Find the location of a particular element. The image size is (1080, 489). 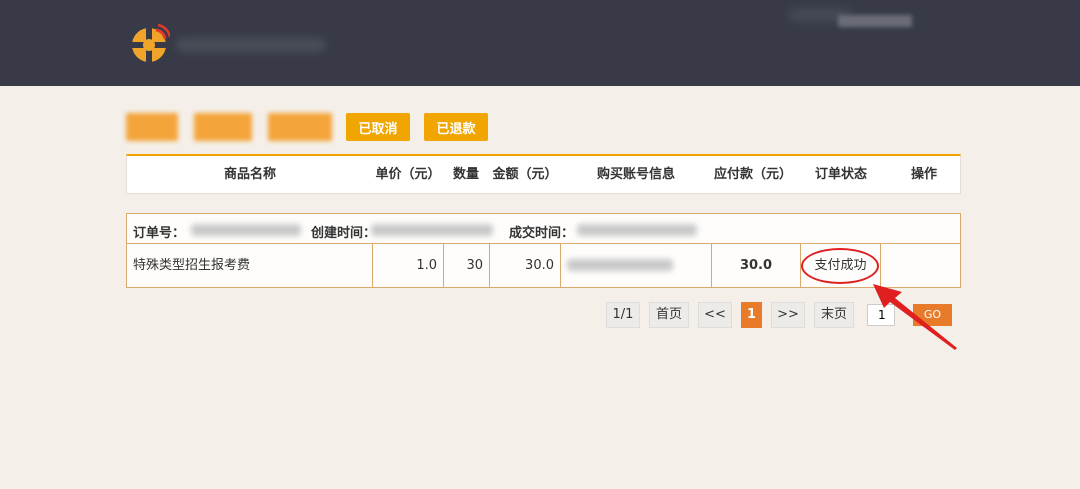

unit-price: 1.0 is located at coordinates (408, 265).